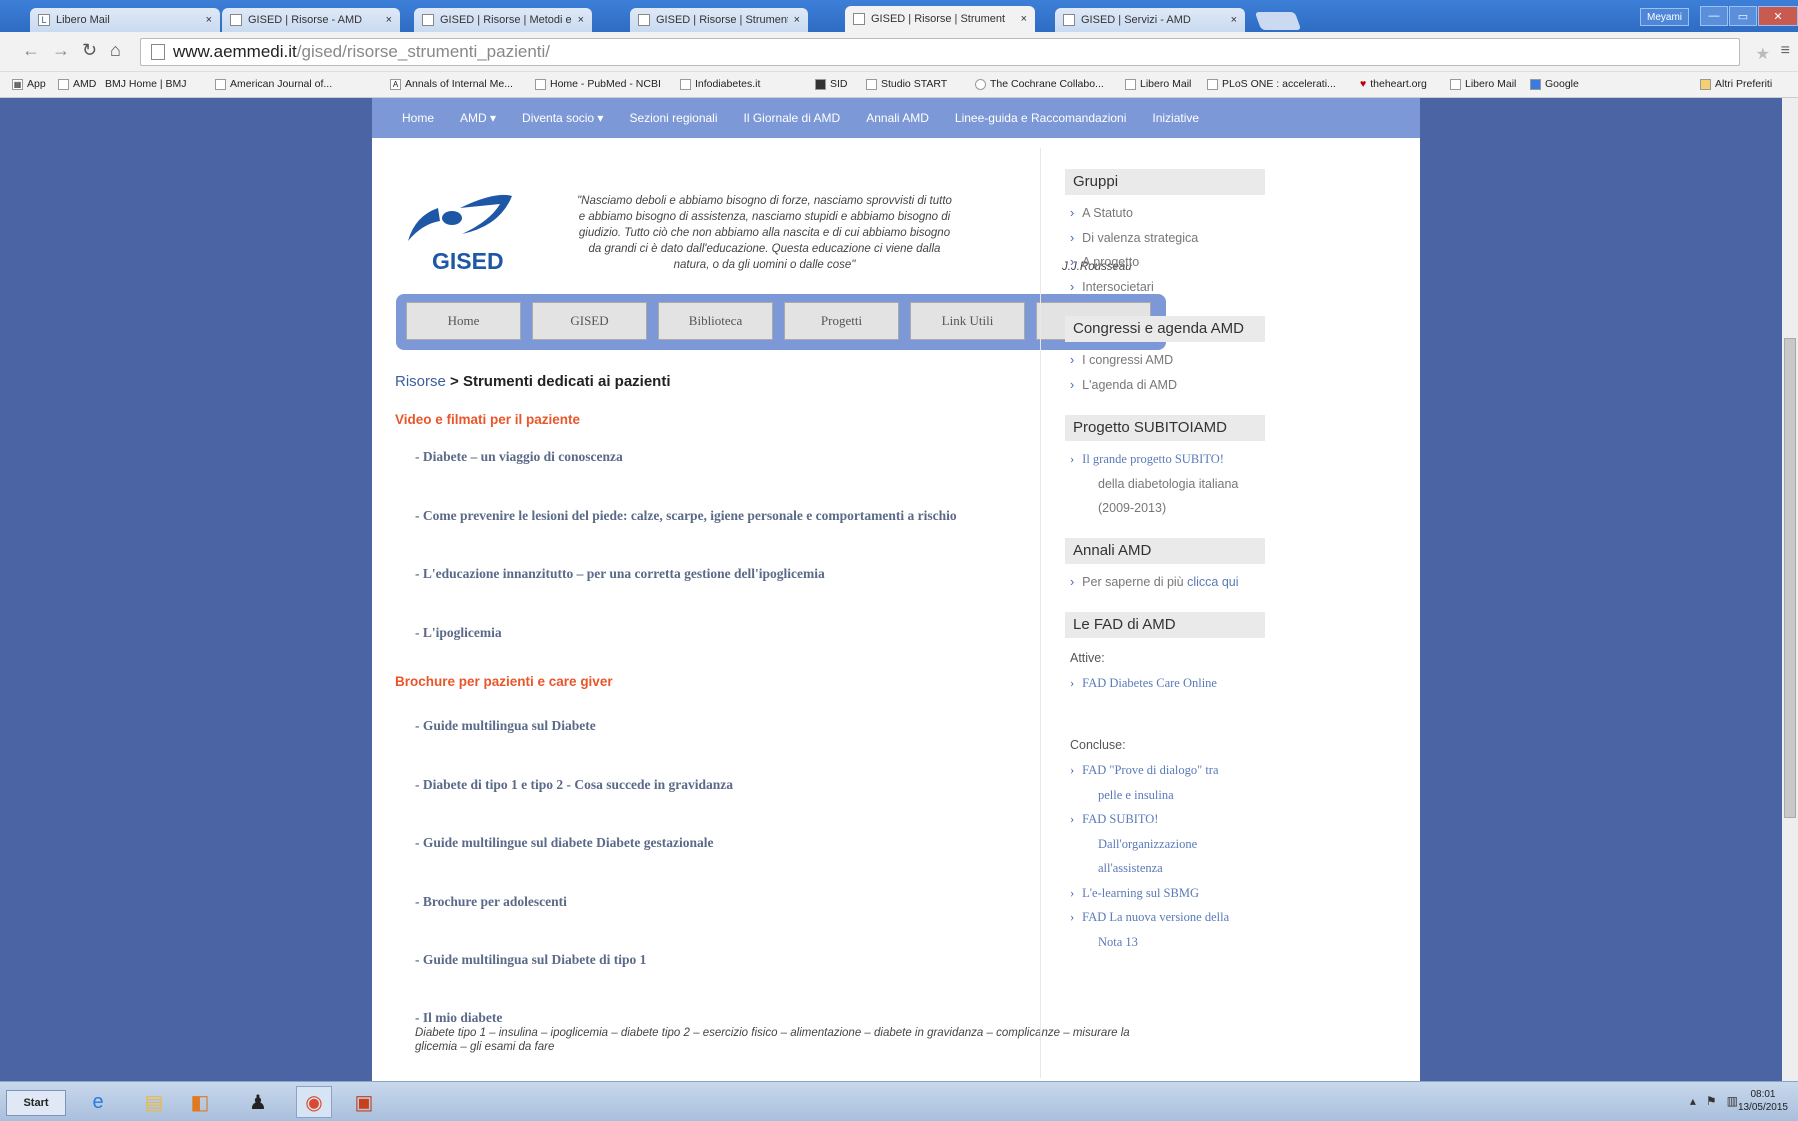  I want to click on topnav-home: Home, so click(418, 118).